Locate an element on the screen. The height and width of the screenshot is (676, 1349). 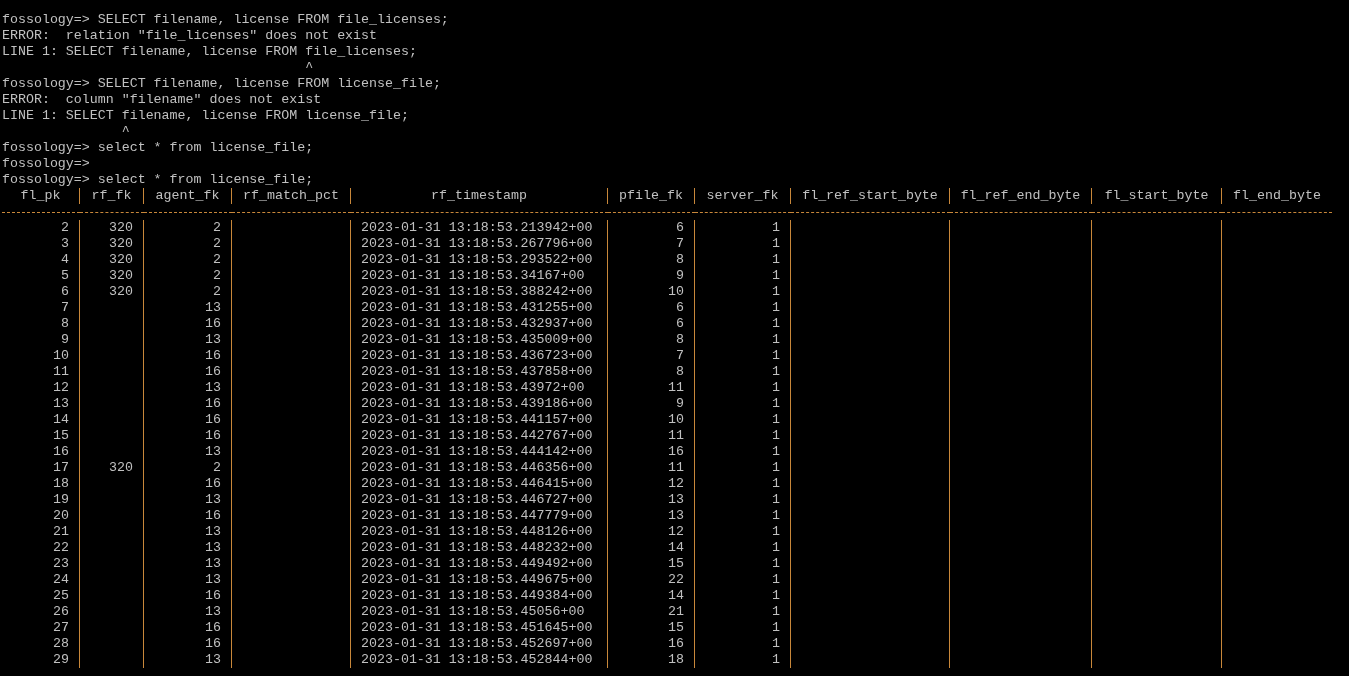
table-cell: 2023-01-31 13:18:53.213942+00 is located at coordinates (477, 227).